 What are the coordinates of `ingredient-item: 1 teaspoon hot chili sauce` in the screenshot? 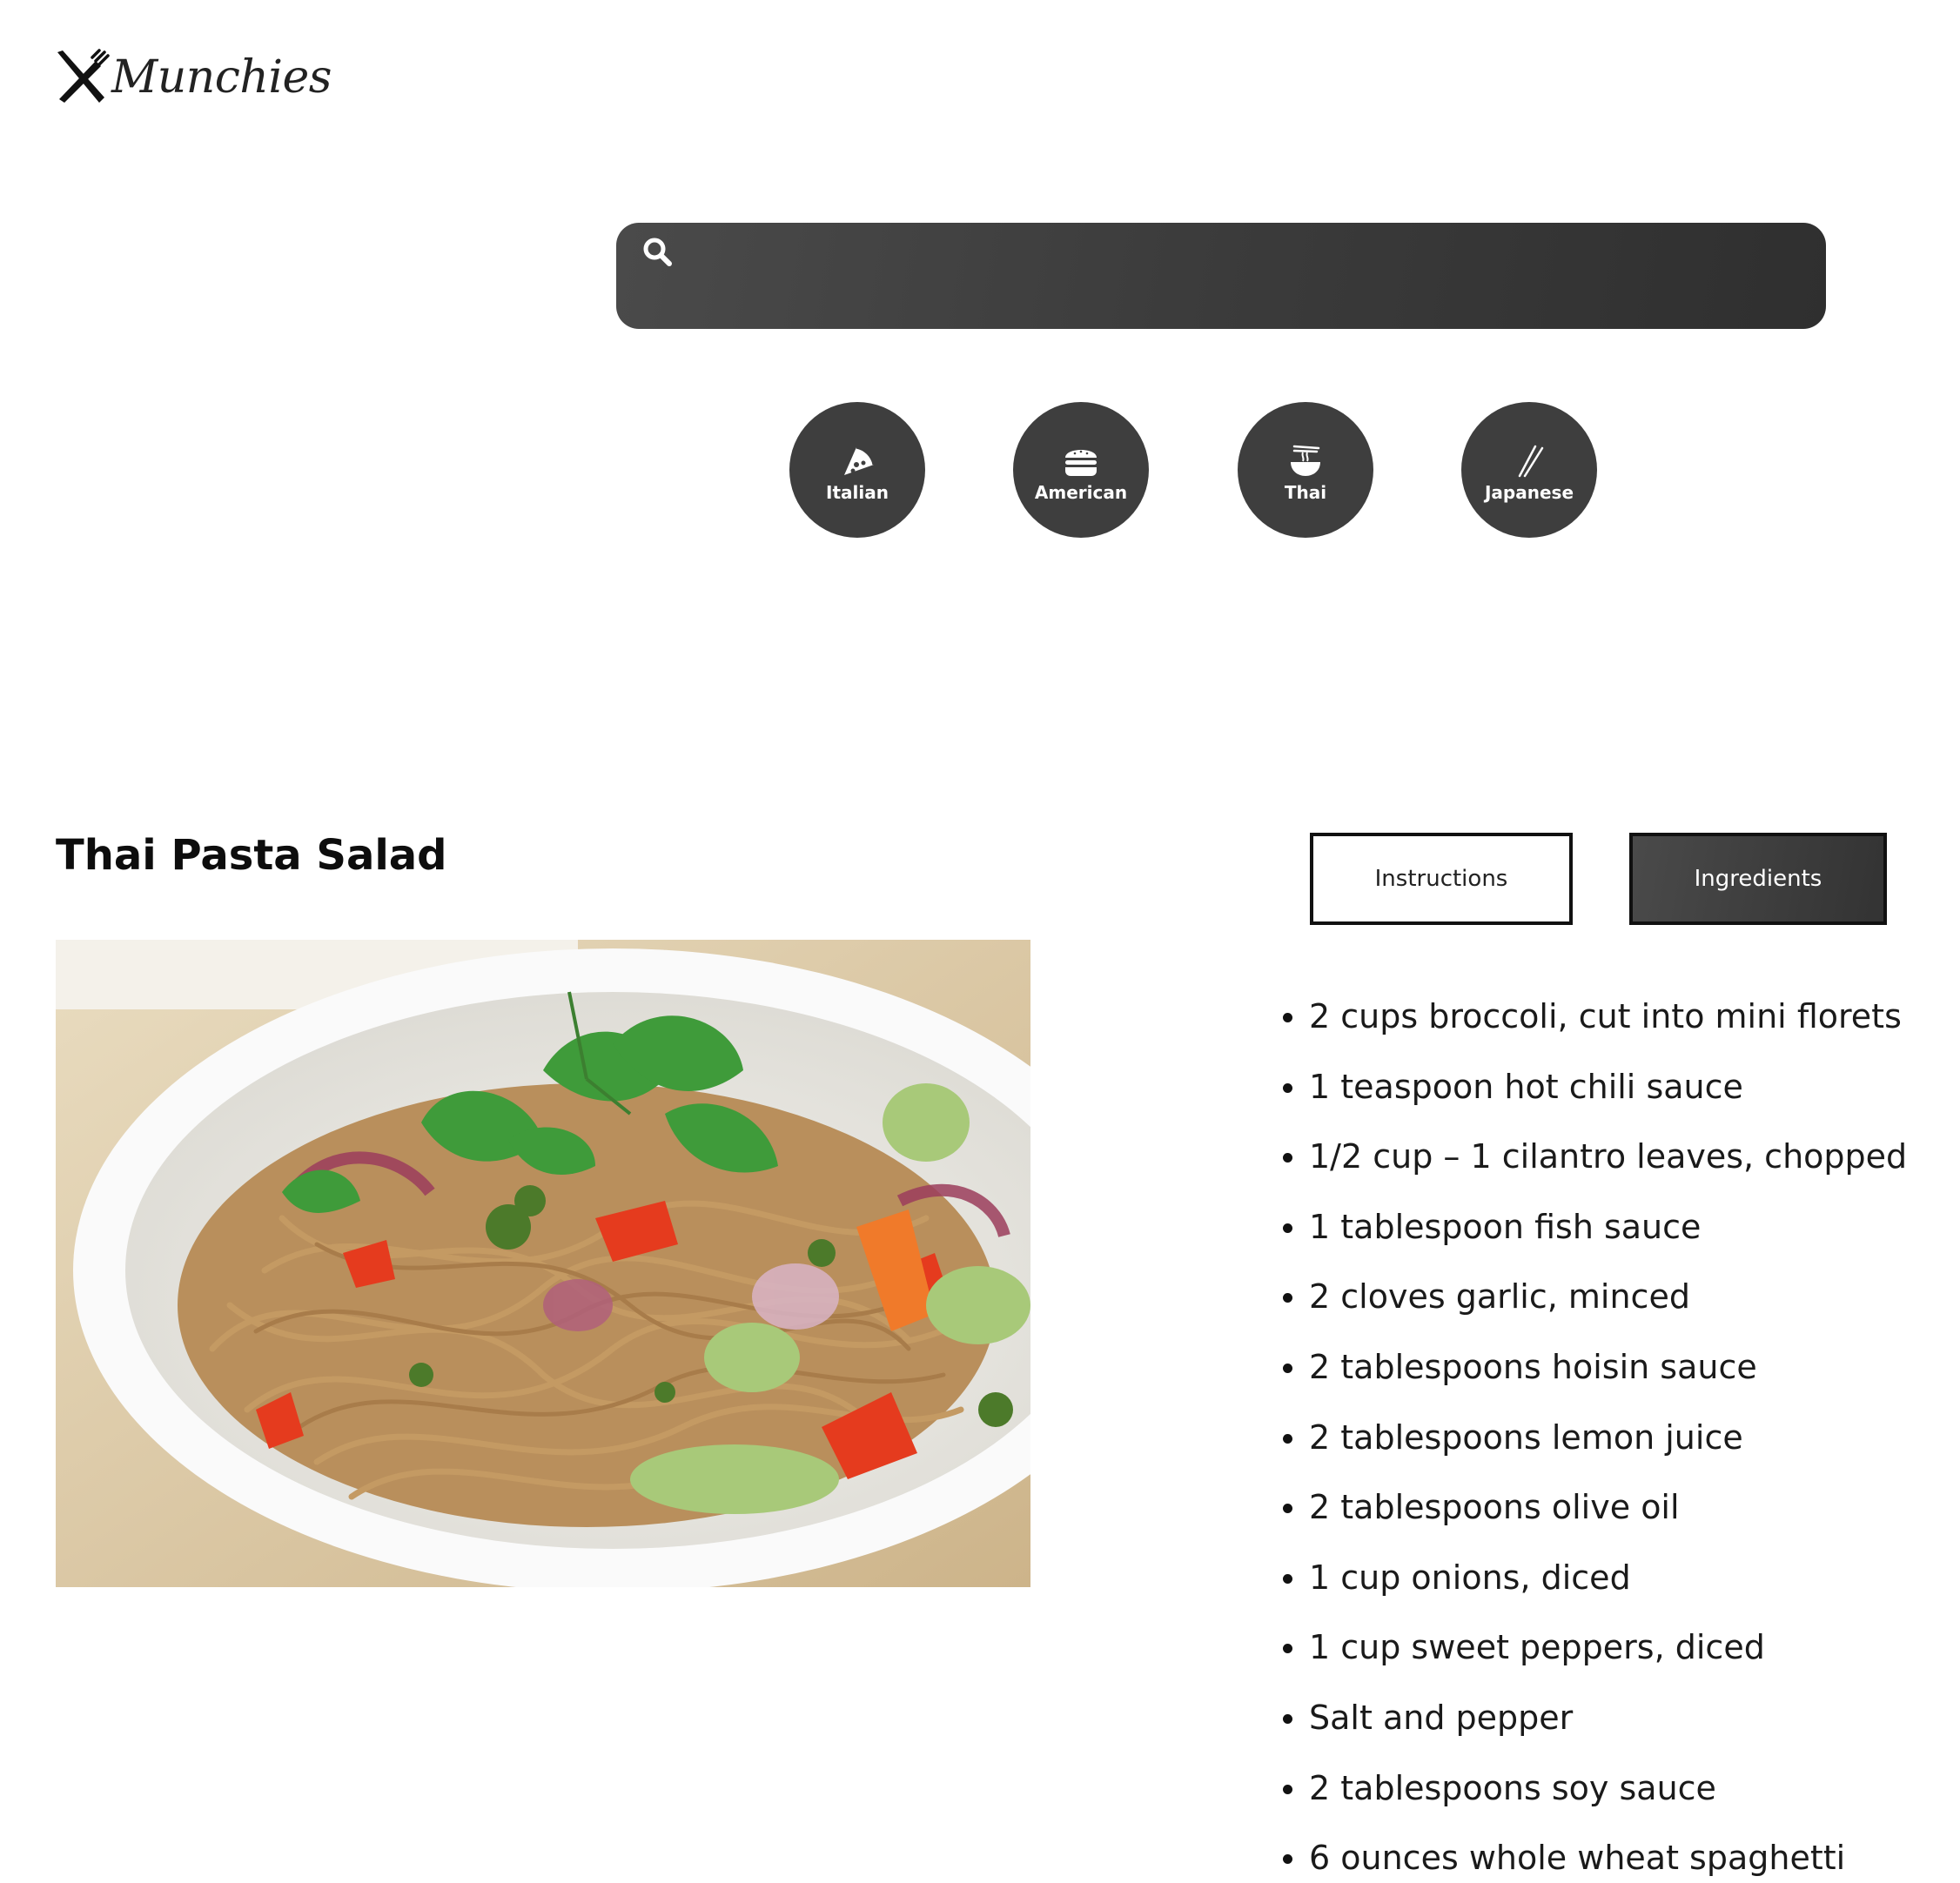 It's located at (1601, 1087).